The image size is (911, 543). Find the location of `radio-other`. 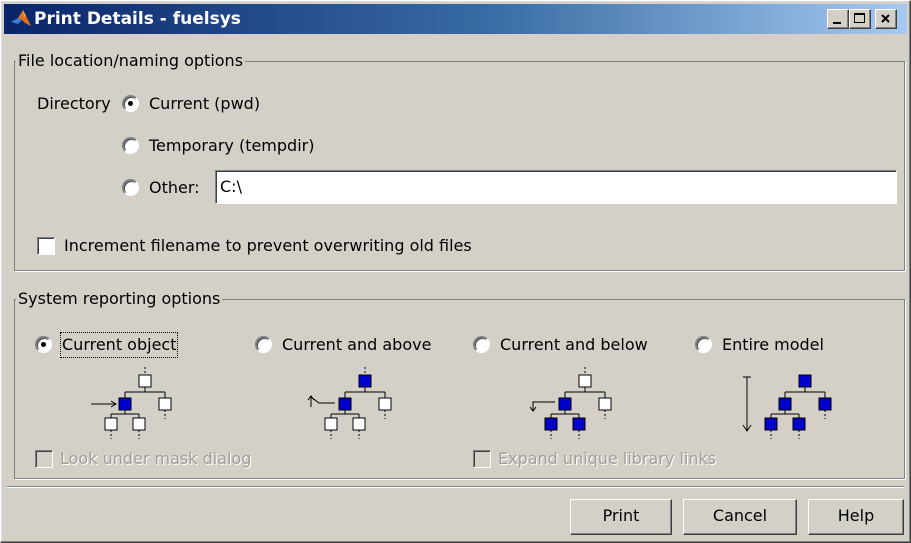

radio-other is located at coordinates (130, 187).